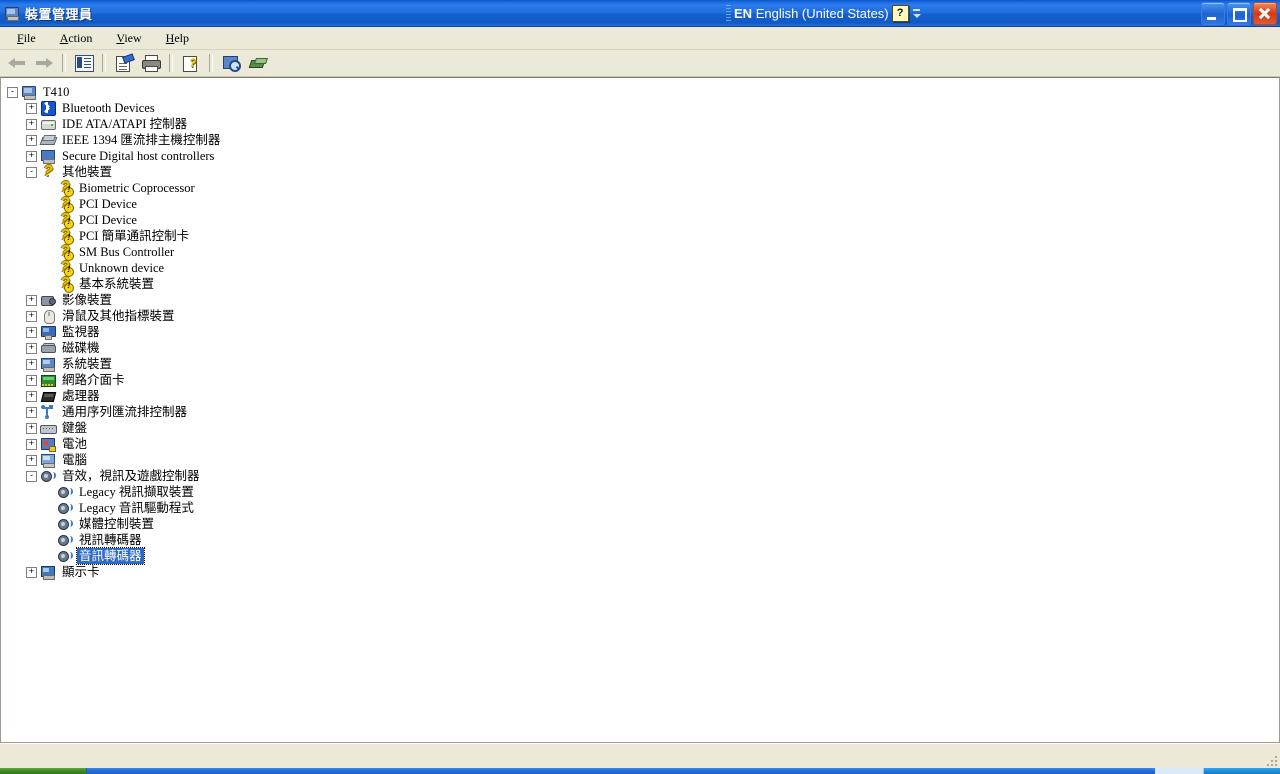 This screenshot has height=774, width=1280. Describe the element at coordinates (118, 316) in the screenshot. I see `tree-node-label: 滑鼠及其他指標裝置` at that location.